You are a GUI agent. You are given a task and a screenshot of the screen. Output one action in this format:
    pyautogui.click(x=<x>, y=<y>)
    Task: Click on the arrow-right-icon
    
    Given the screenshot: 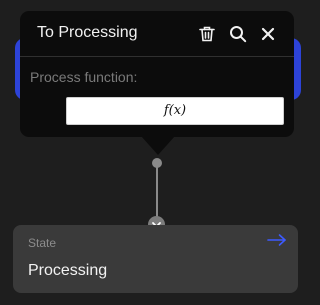 What is the action you would take?
    pyautogui.click(x=277, y=240)
    